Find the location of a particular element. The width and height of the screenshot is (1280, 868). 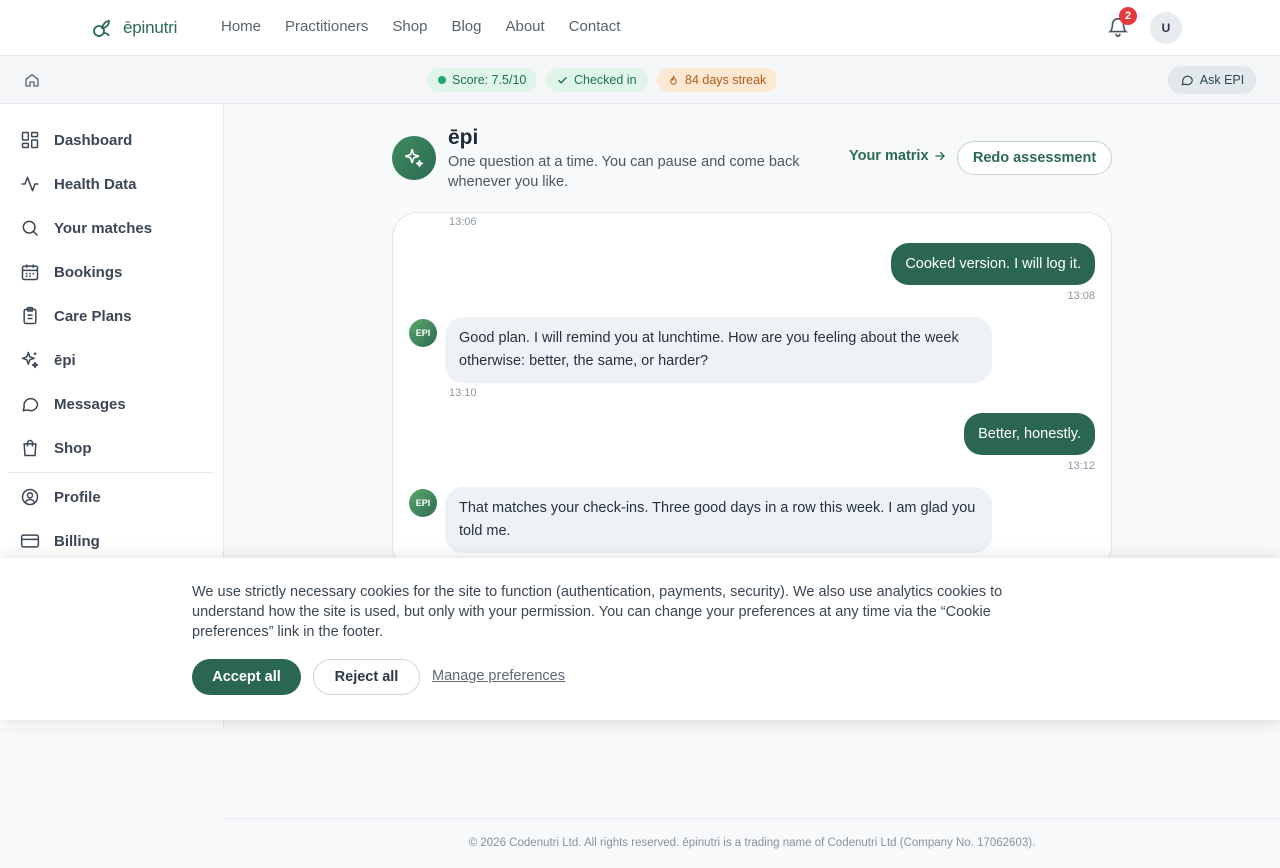

brand-logo: ēpinutri is located at coordinates (133, 28).